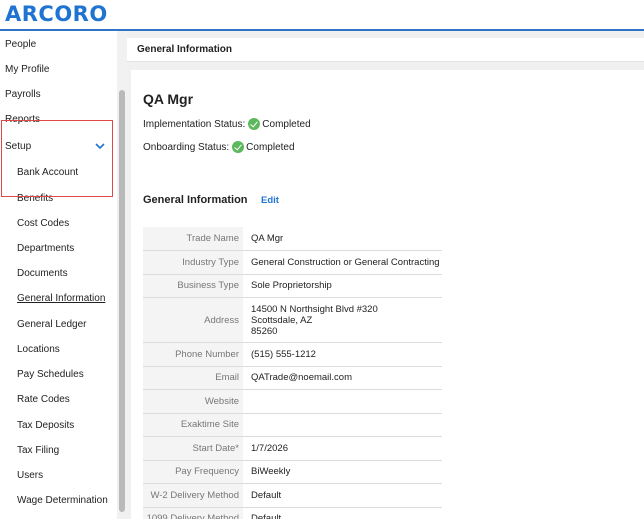 The width and height of the screenshot is (644, 519). Describe the element at coordinates (264, 331) in the screenshot. I see `address-line: 85260` at that location.